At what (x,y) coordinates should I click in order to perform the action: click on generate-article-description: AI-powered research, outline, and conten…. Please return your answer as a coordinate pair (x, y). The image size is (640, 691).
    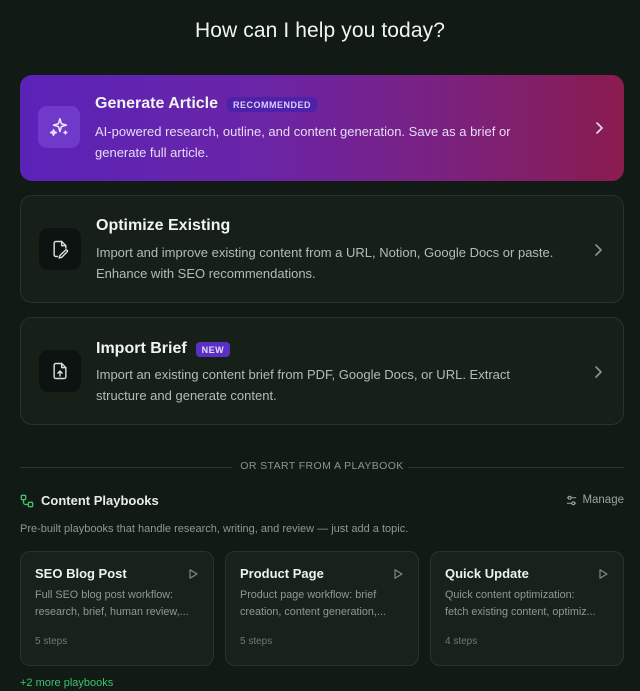
    Looking at the image, I should click on (335, 142).